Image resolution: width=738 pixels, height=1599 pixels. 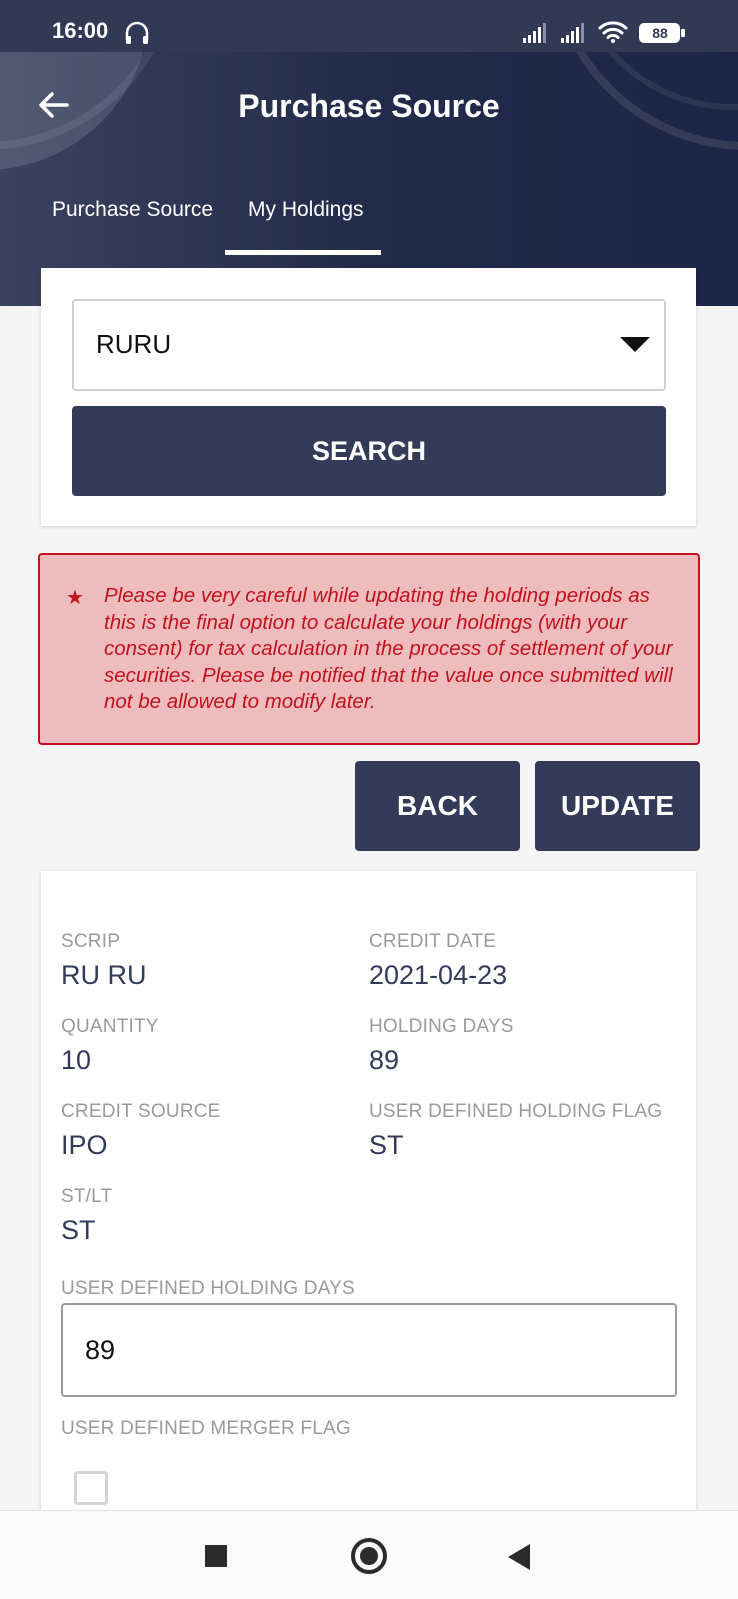 What do you see at coordinates (433, 941) in the screenshot?
I see `credit-date-label: CREDIT DATE` at bounding box center [433, 941].